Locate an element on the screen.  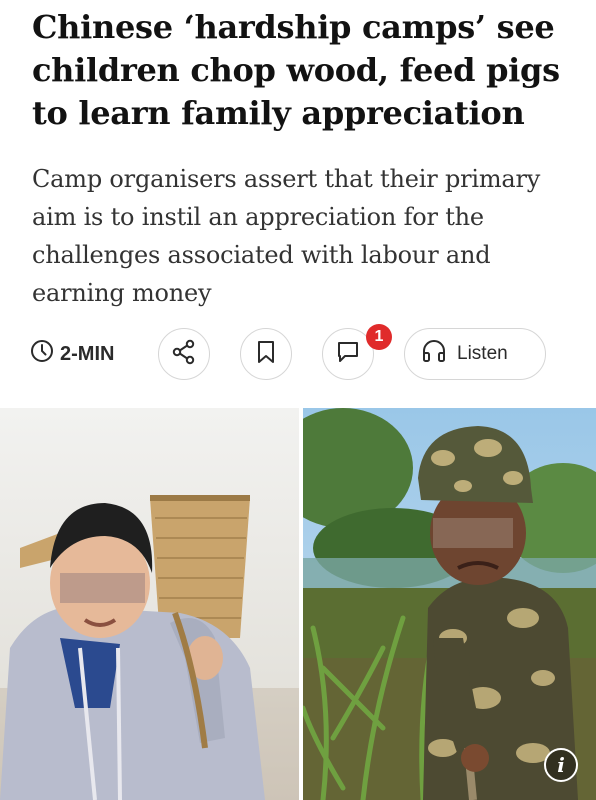
clock-icon is located at coordinates (42, 354).